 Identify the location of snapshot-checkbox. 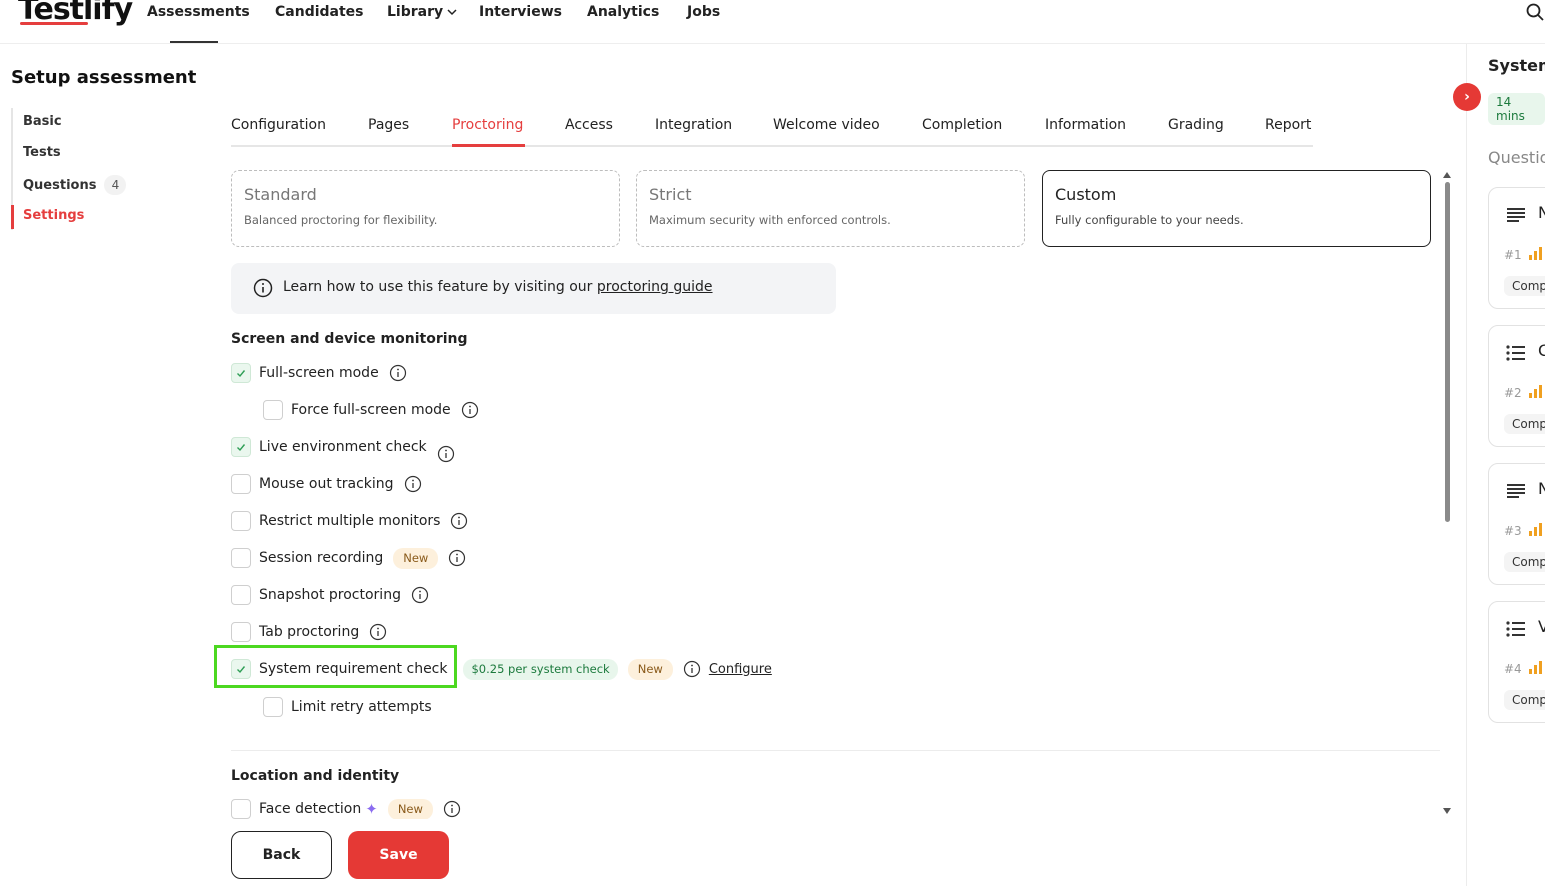
(241, 595).